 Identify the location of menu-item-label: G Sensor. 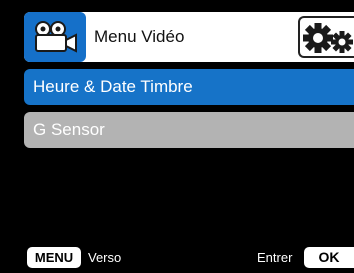
(69, 129).